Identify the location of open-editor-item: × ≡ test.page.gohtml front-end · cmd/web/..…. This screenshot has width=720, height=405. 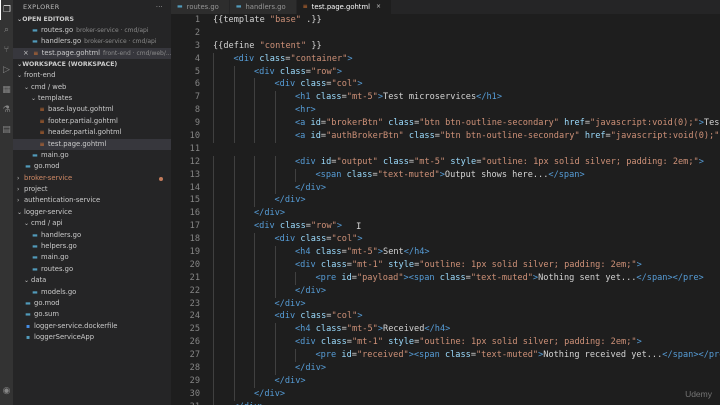
(92, 53).